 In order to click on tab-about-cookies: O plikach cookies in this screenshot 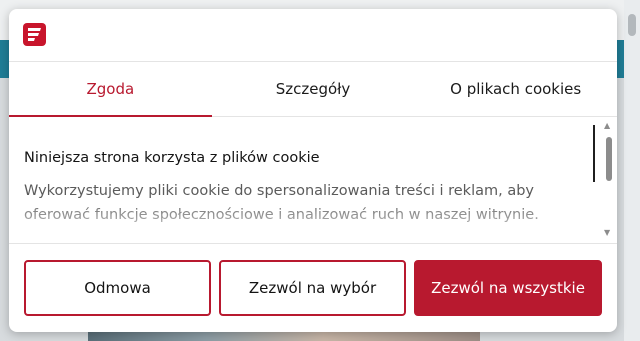, I will do `click(515, 89)`.